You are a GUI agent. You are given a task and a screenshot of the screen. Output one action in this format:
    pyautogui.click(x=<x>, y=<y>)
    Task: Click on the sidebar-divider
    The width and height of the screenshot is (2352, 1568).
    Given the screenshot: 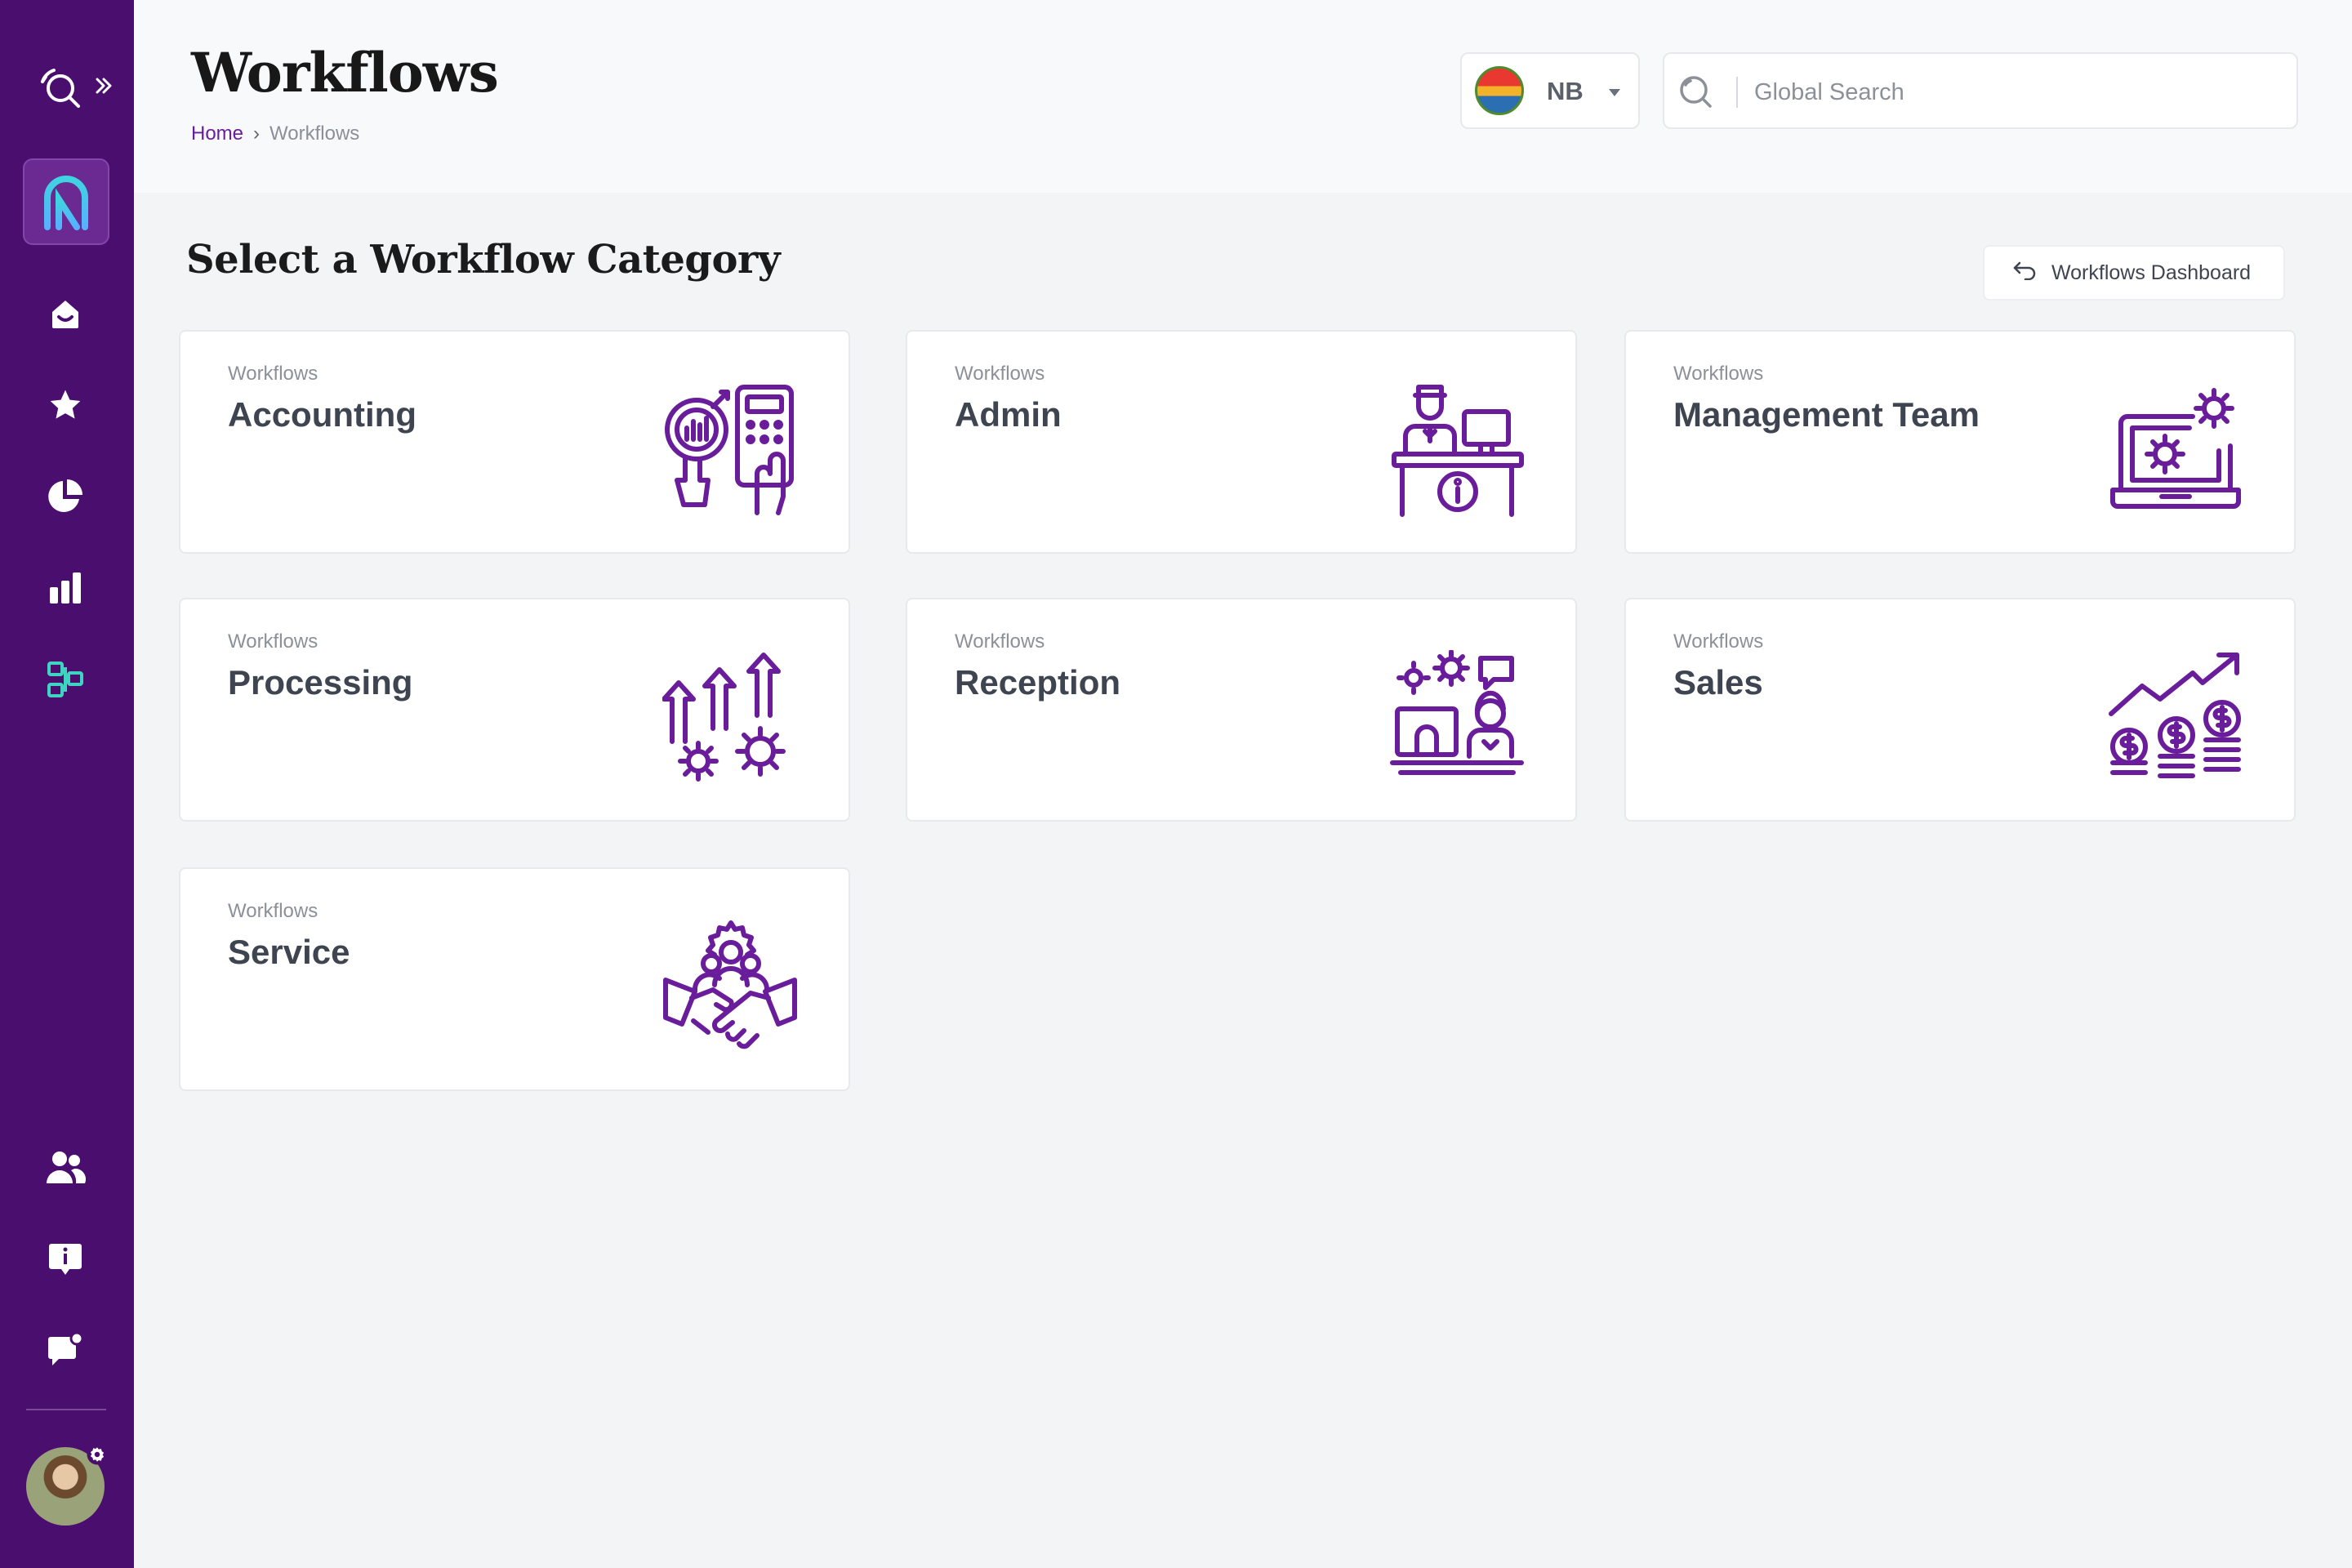 What is the action you would take?
    pyautogui.click(x=66, y=1409)
    